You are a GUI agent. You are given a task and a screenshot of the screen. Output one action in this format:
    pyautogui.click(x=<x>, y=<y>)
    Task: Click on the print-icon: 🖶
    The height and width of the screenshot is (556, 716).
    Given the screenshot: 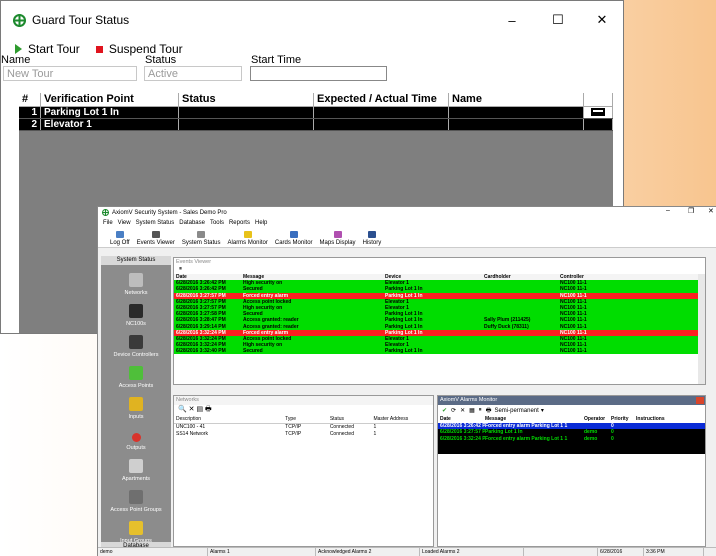 What is the action you would take?
    pyautogui.click(x=489, y=411)
    